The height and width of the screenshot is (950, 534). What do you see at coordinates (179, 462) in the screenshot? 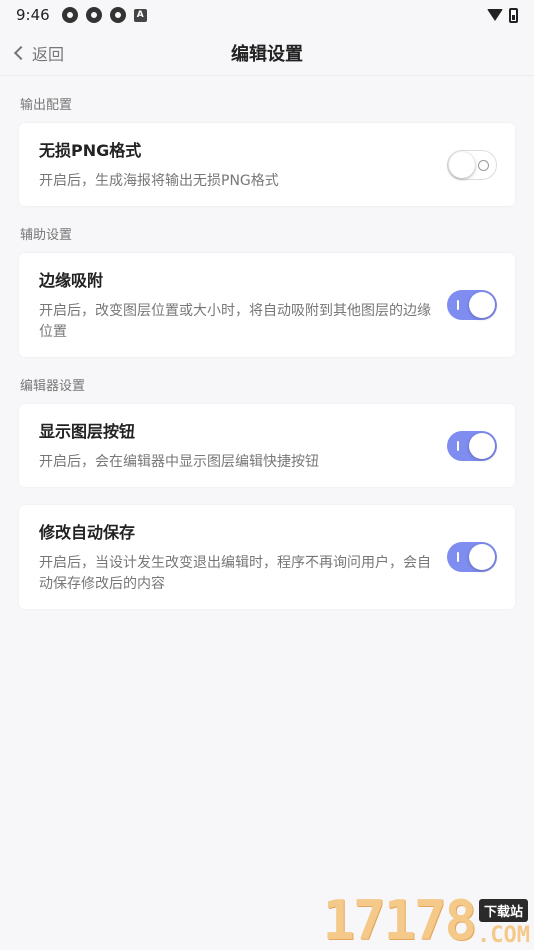
I see `setting-description: 开启后，会在编辑器中显示图层编辑快捷按钮` at bounding box center [179, 462].